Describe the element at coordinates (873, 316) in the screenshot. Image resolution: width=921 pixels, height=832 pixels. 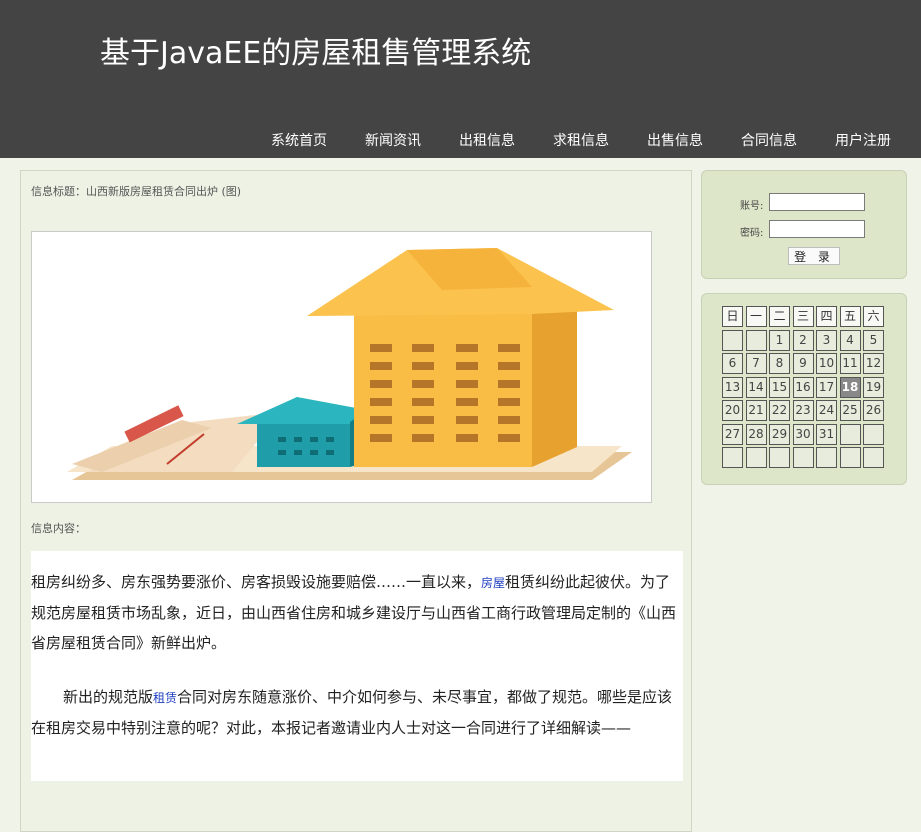
I see `calendar-weekday: 六` at that location.